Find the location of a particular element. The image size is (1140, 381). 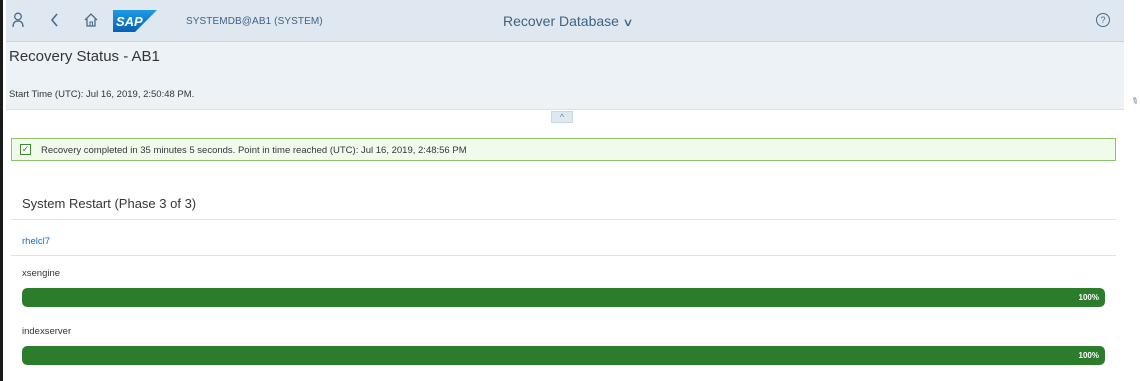

checkbox-icon: ✓ is located at coordinates (25, 149).